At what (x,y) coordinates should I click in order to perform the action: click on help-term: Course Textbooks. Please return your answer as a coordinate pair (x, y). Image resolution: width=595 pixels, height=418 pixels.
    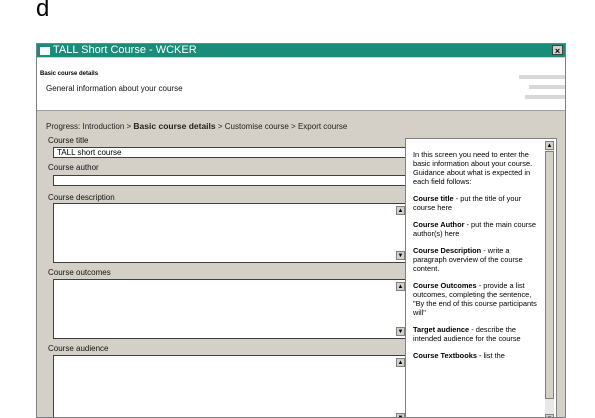
    Looking at the image, I should click on (445, 355).